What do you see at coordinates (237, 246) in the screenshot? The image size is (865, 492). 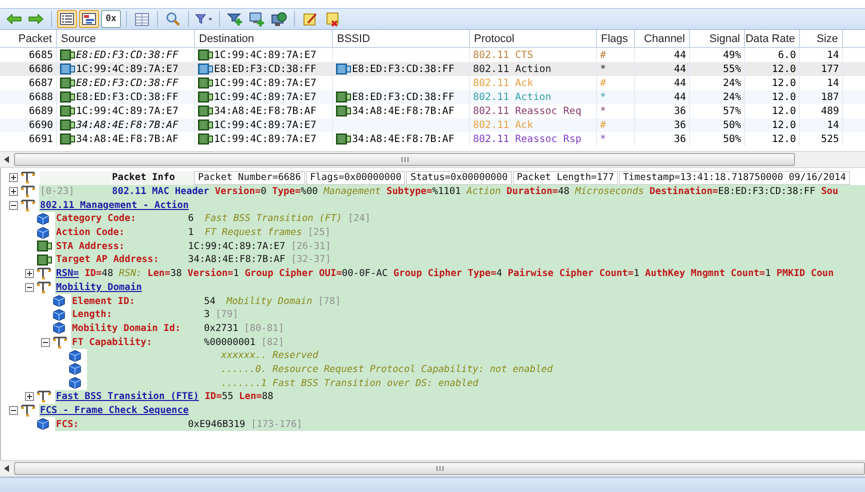 I see `field-value: 1C:99:4C:89:7A:E7` at bounding box center [237, 246].